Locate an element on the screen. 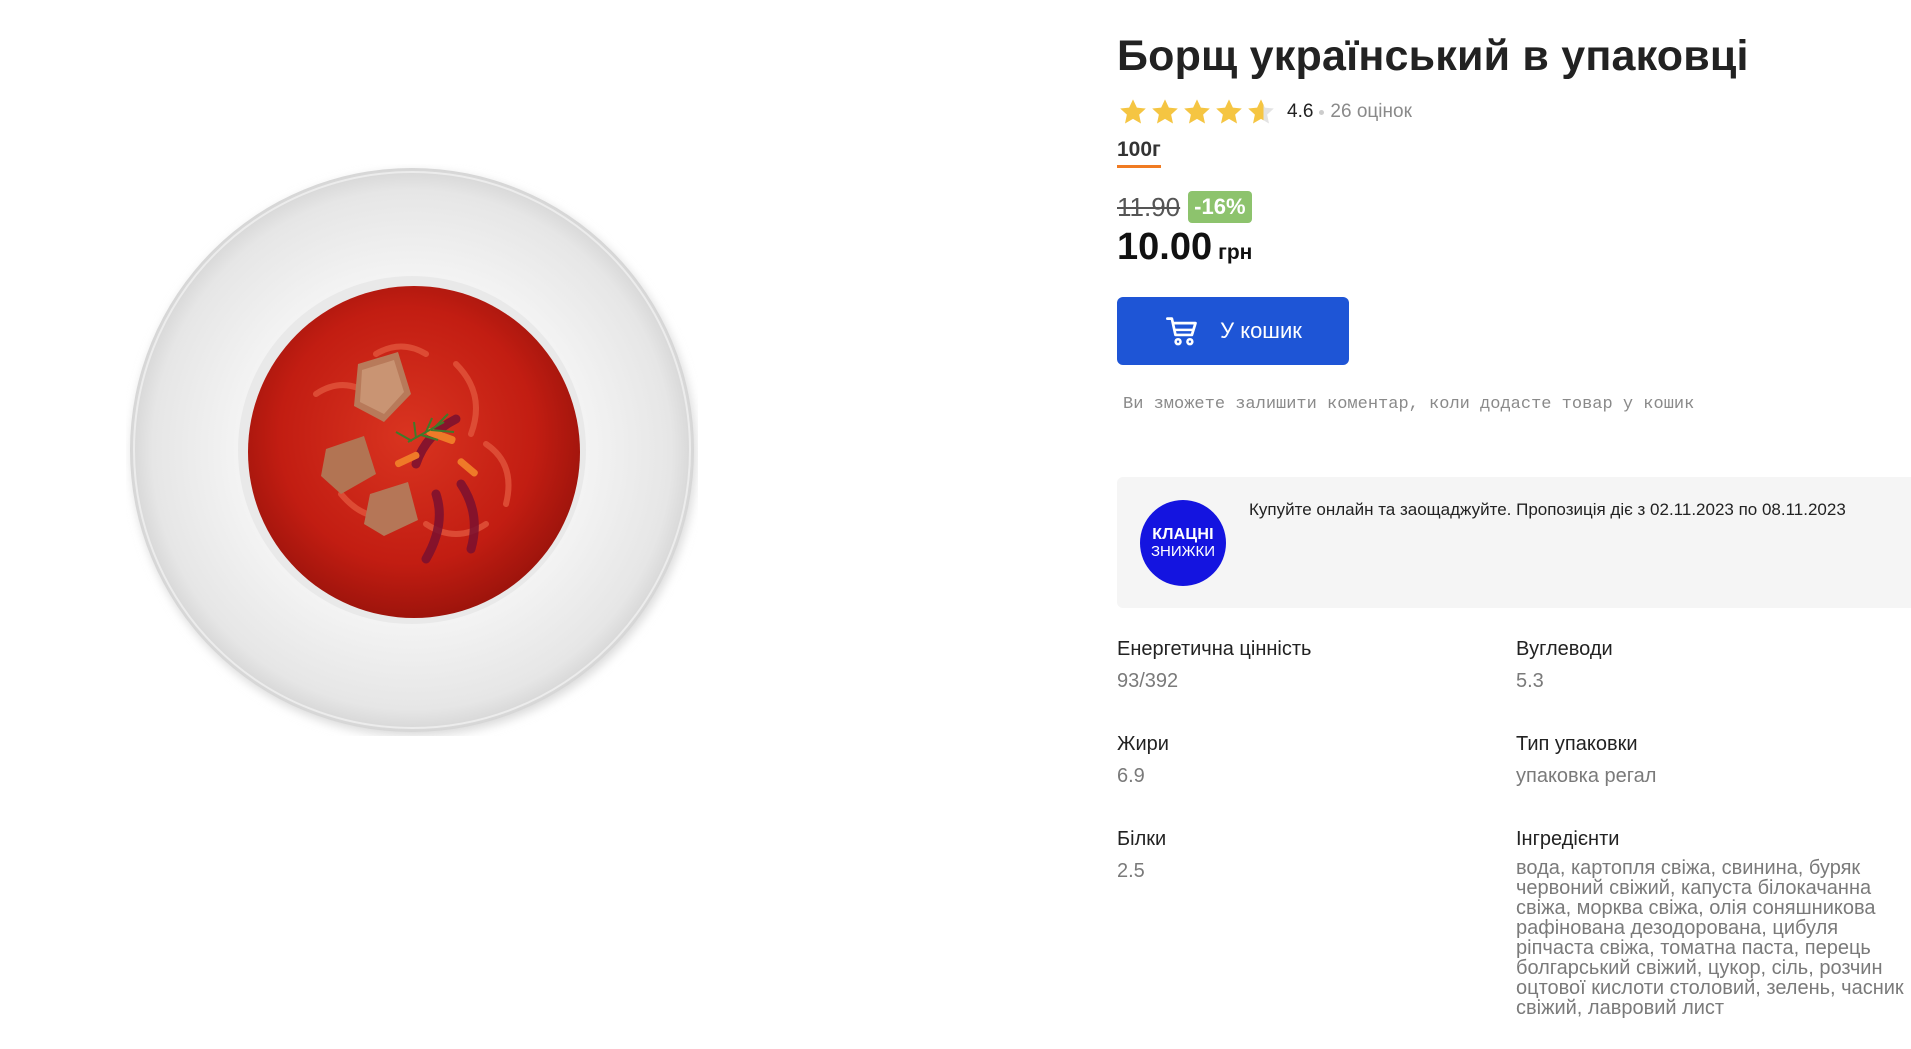 The image size is (1911, 1049). discount-badge: -16% is located at coordinates (1220, 207).